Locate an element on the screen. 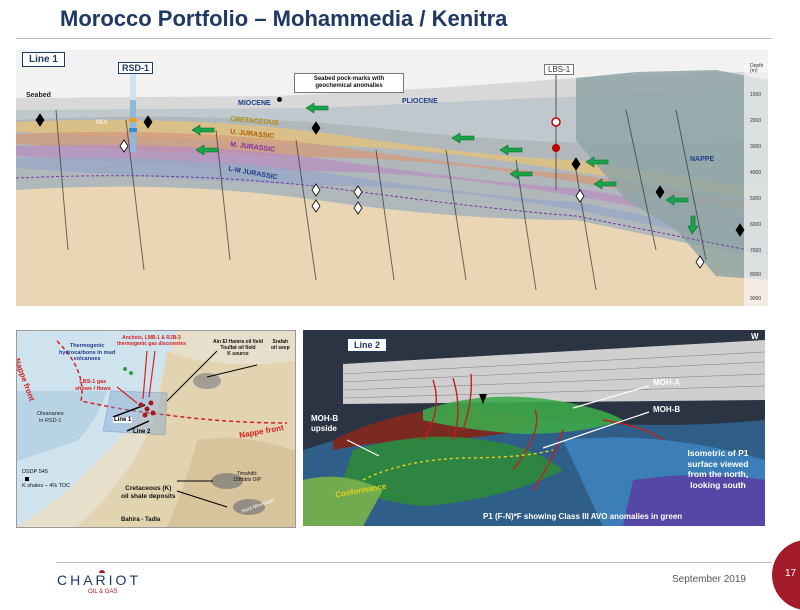 The width and height of the screenshot is (800, 610). map-oleananes-line: Oleananes is located at coordinates (50, 414).